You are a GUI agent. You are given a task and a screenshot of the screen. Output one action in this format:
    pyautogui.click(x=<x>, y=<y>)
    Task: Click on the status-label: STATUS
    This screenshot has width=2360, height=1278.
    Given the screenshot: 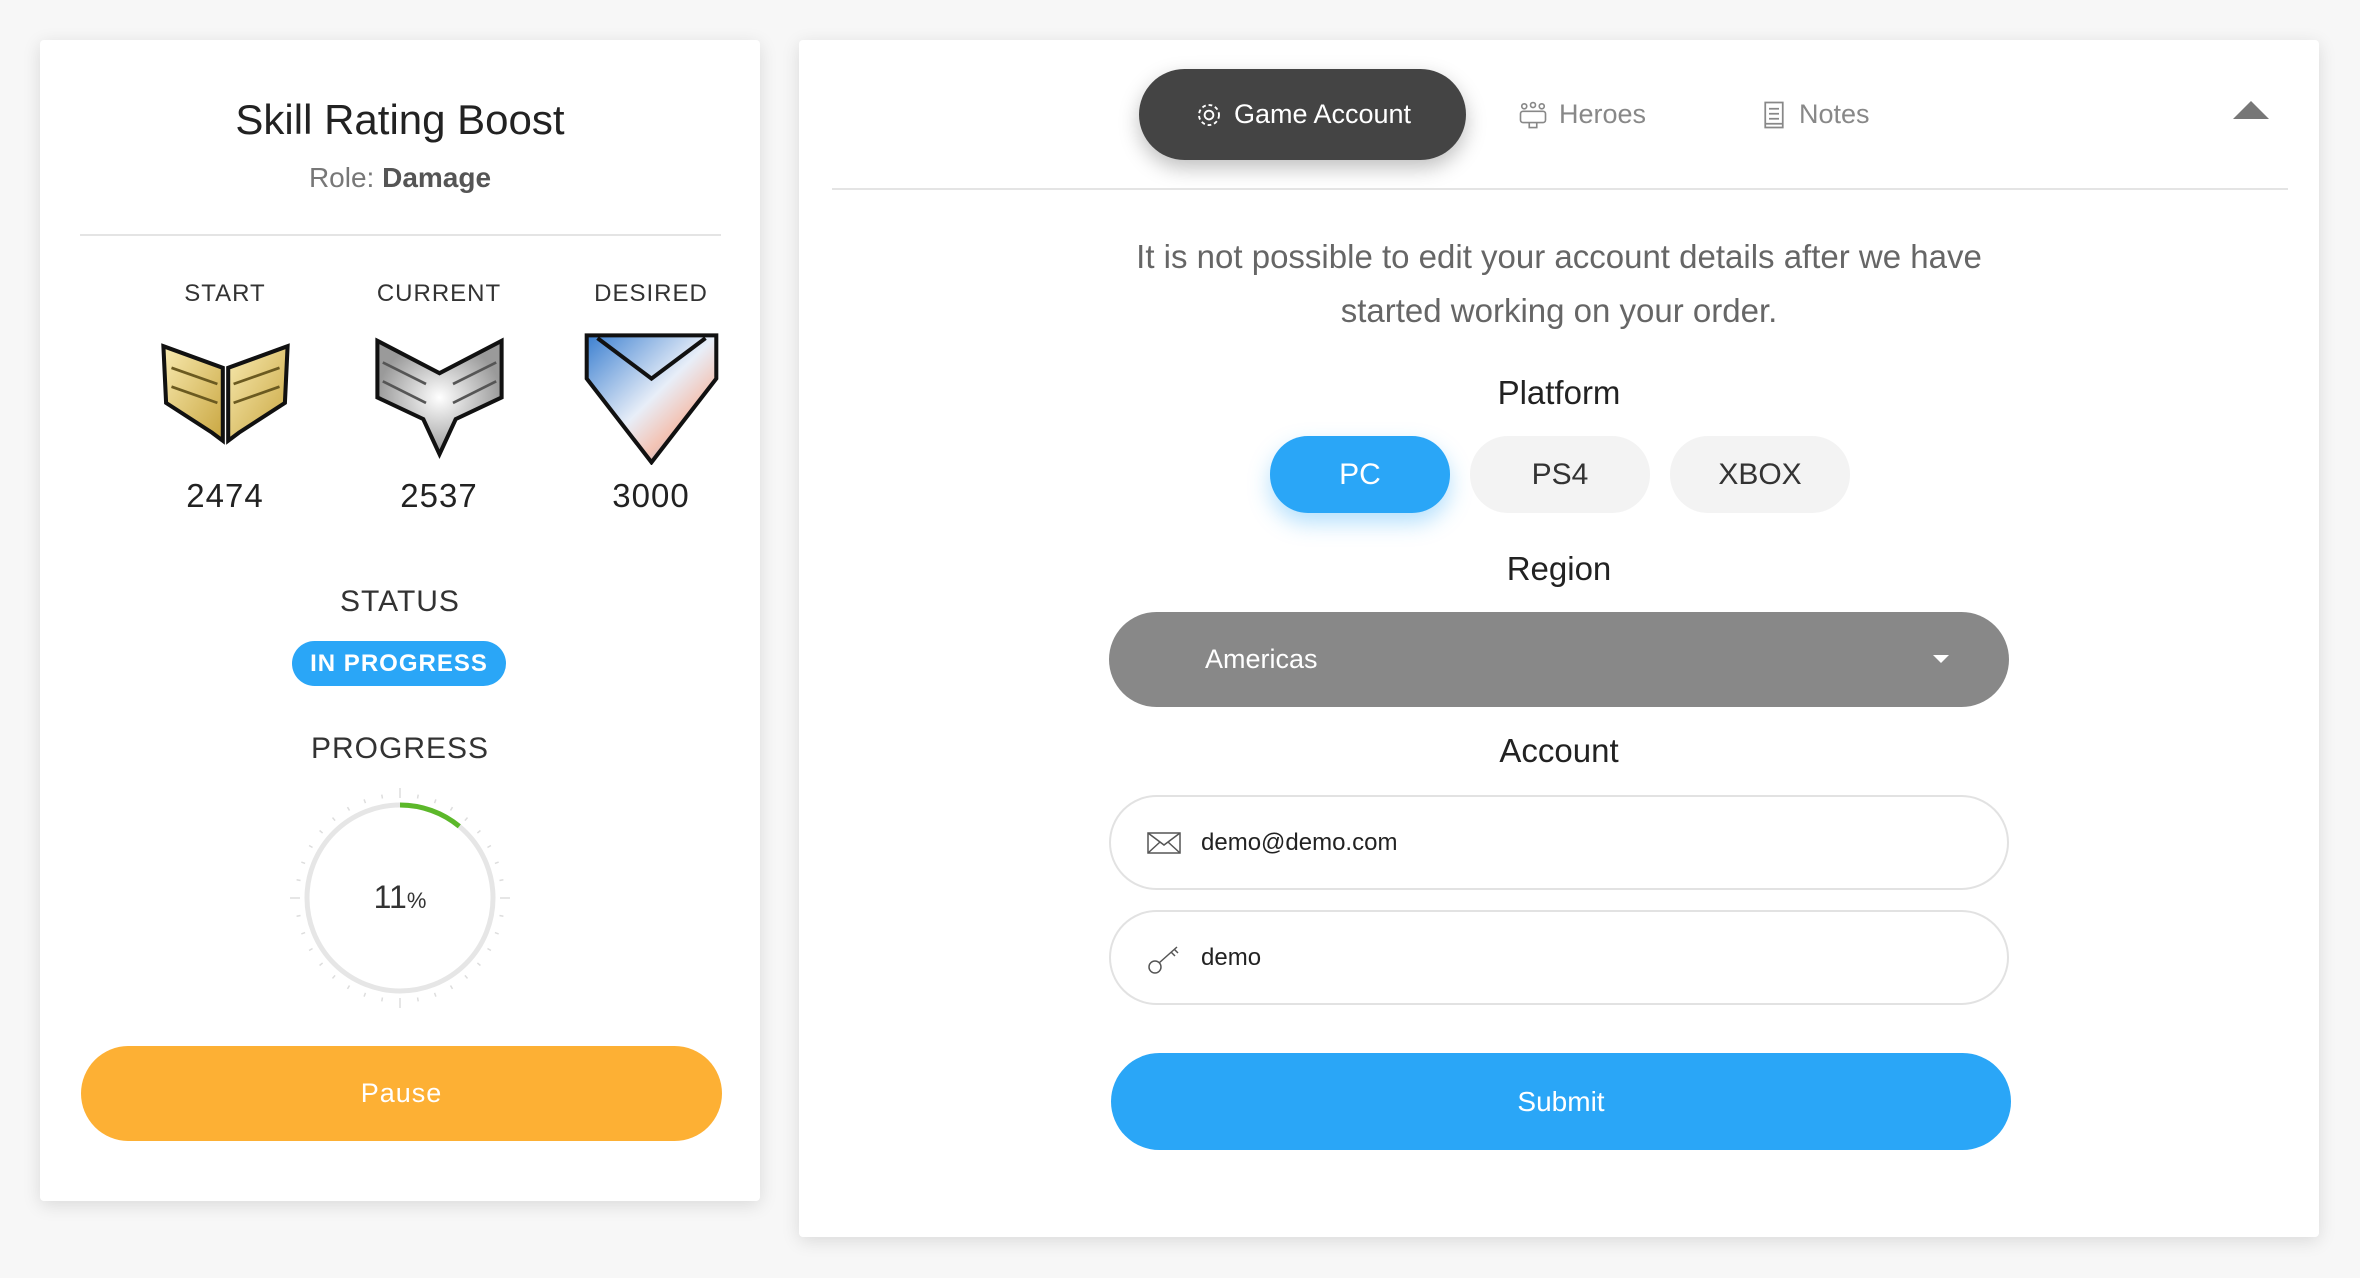 What is the action you would take?
    pyautogui.click(x=400, y=601)
    